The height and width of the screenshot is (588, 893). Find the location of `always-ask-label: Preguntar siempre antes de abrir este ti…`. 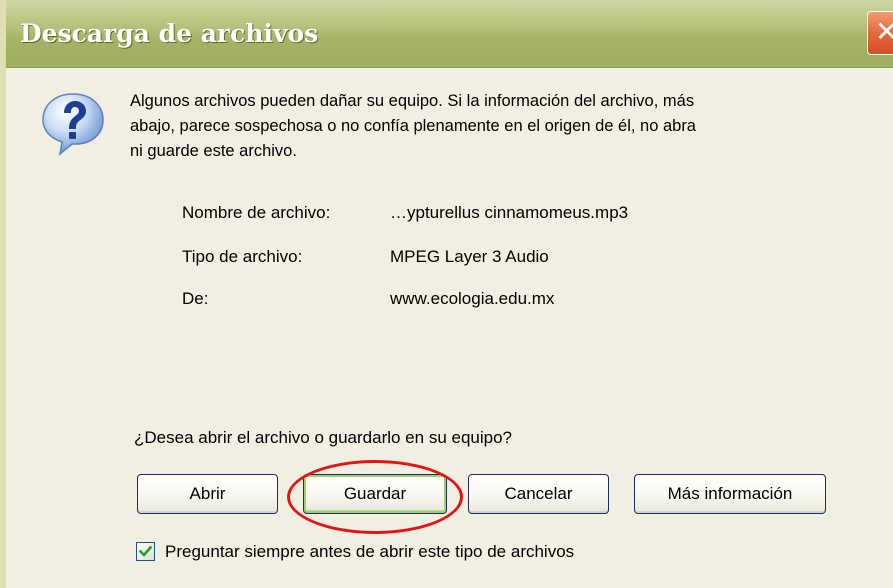

always-ask-label: Preguntar siempre antes de abrir este ti… is located at coordinates (369, 552).